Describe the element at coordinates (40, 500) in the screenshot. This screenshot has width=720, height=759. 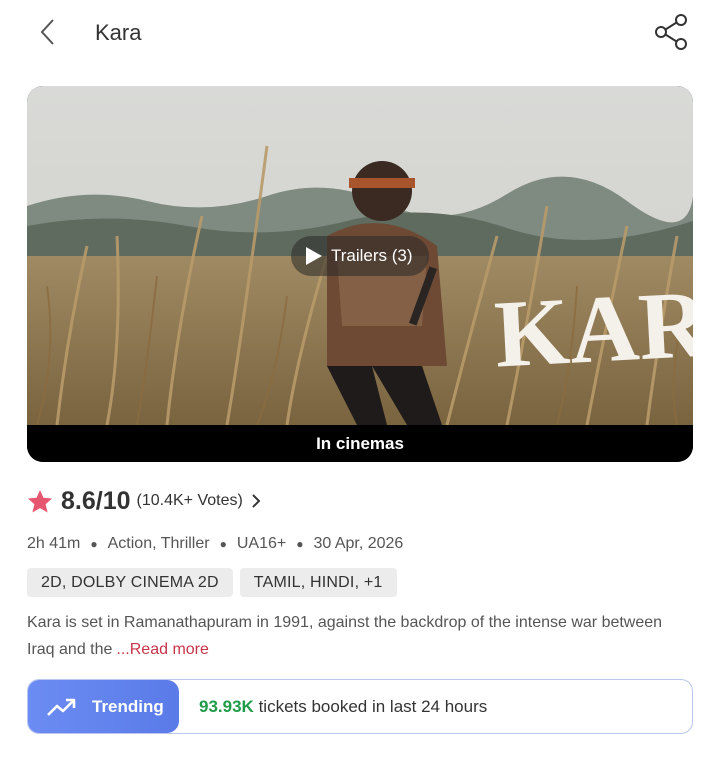
I see `star-icon` at that location.